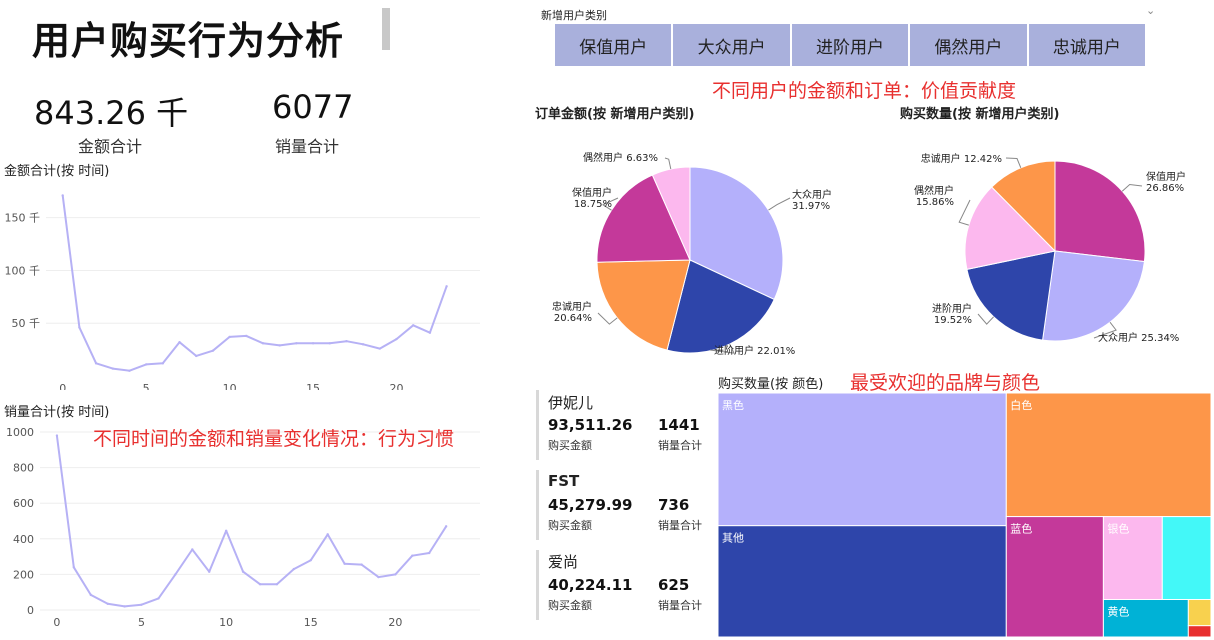 The height and width of the screenshot is (640, 1214). What do you see at coordinates (961, 158) in the screenshot?
I see `pie-data-label: 忠诚用户 12.42%` at bounding box center [961, 158].